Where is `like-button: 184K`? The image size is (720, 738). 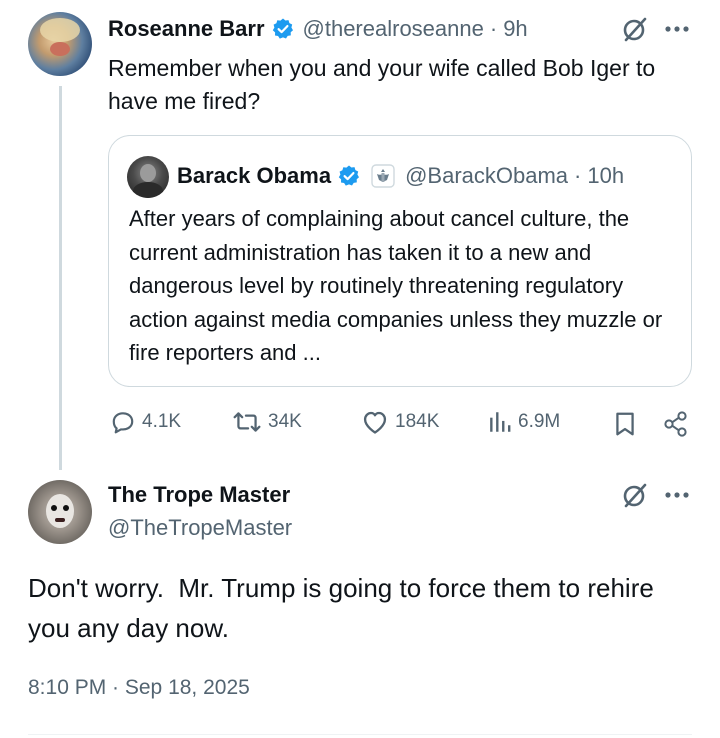 like-button: 184K is located at coordinates (400, 422).